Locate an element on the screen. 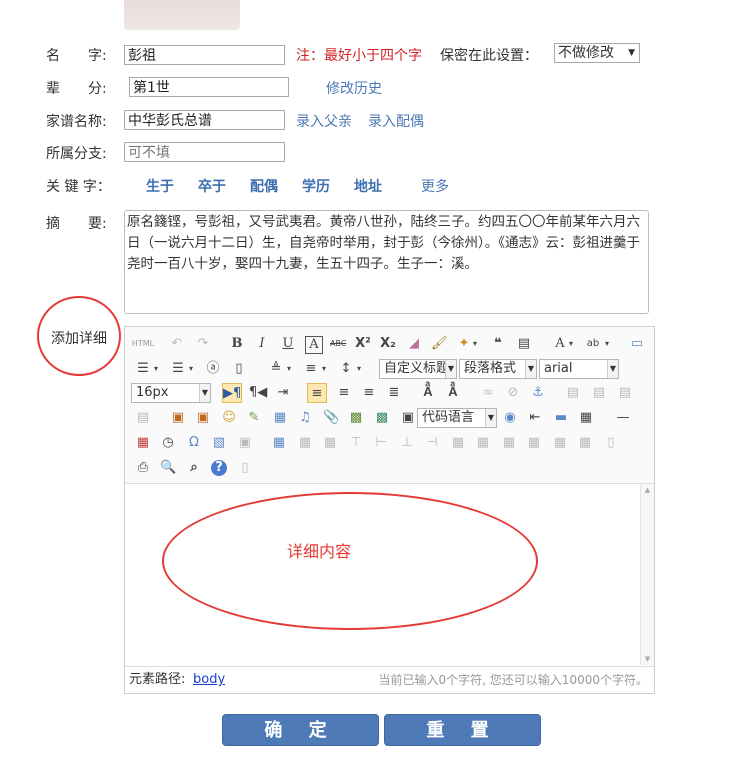  split-rows-icon: ▦ is located at coordinates (560, 443).